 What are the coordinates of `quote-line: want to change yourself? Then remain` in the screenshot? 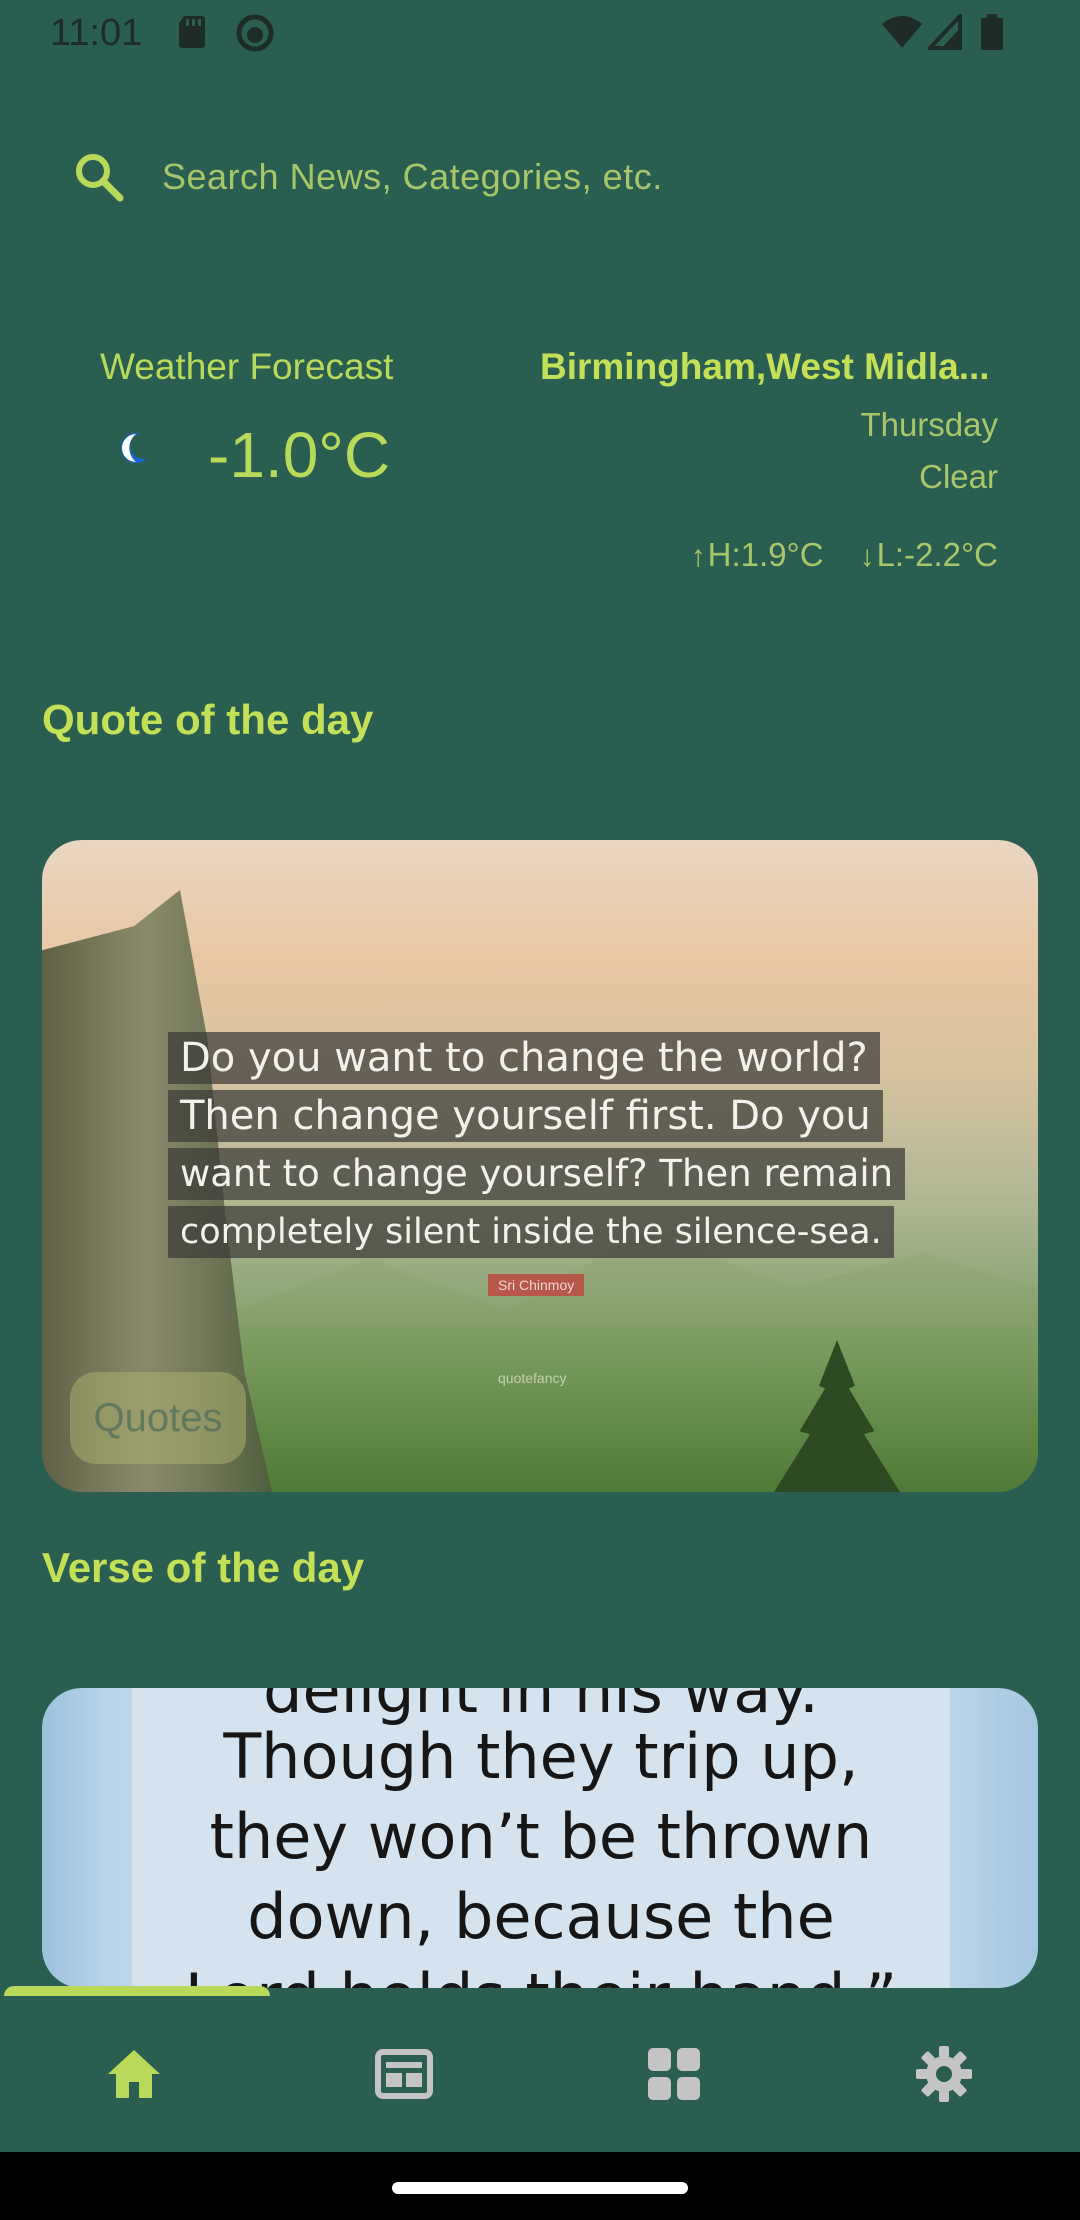 It's located at (537, 1174).